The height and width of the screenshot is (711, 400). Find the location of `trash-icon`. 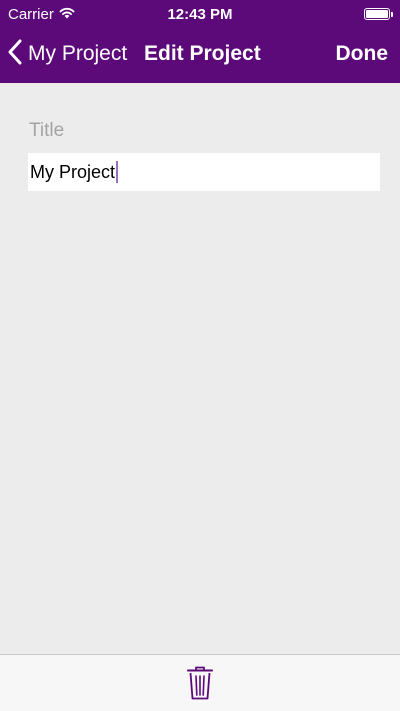

trash-icon is located at coordinates (200, 685).